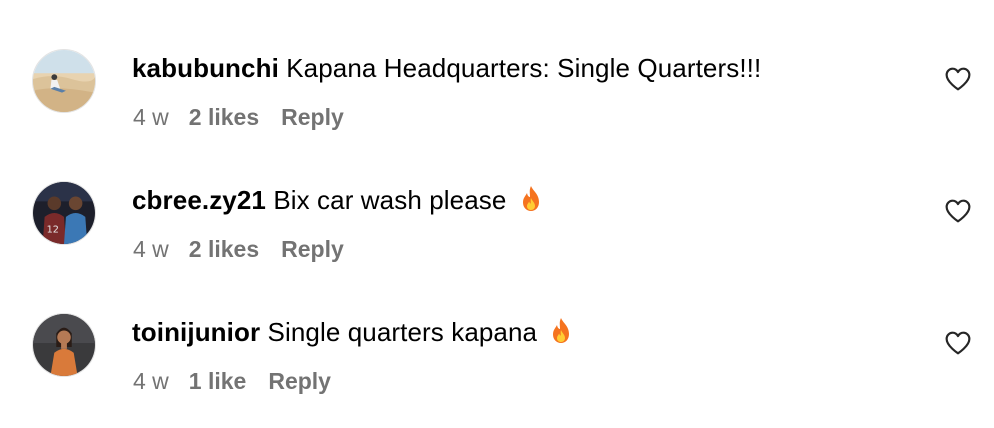 The height and width of the screenshot is (428, 994). I want to click on avatar: 12, so click(64, 213).